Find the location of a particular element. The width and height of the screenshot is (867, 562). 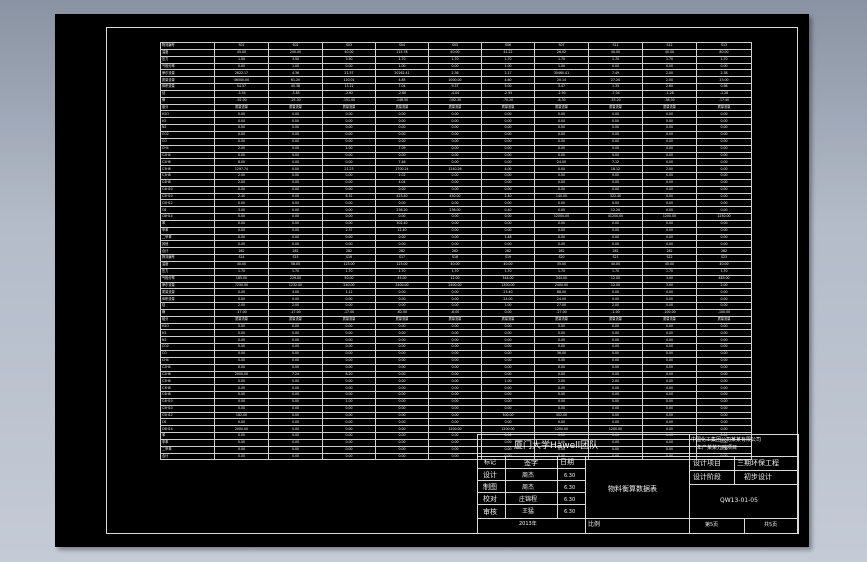

table-cell: S03 is located at coordinates (349, 46).